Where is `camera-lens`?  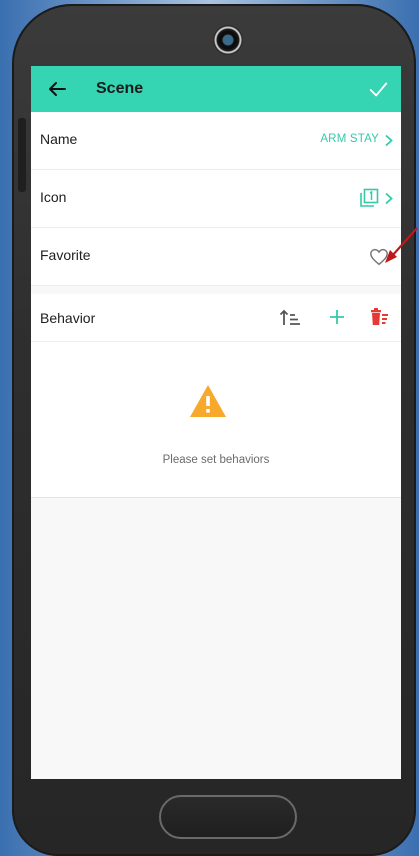
camera-lens is located at coordinates (228, 40).